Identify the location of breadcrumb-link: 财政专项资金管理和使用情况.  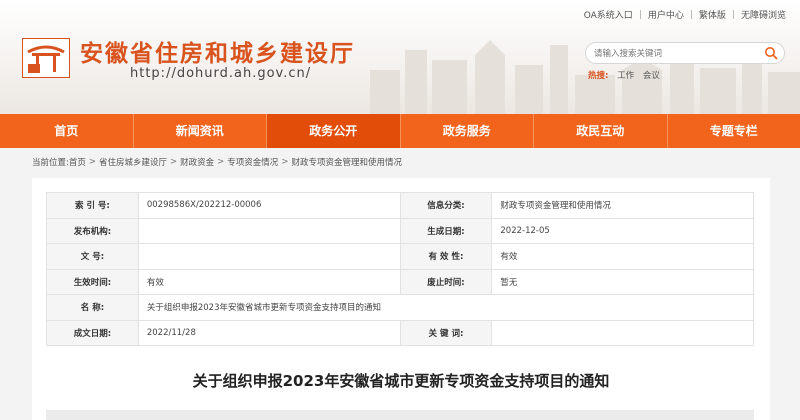
(346, 162).